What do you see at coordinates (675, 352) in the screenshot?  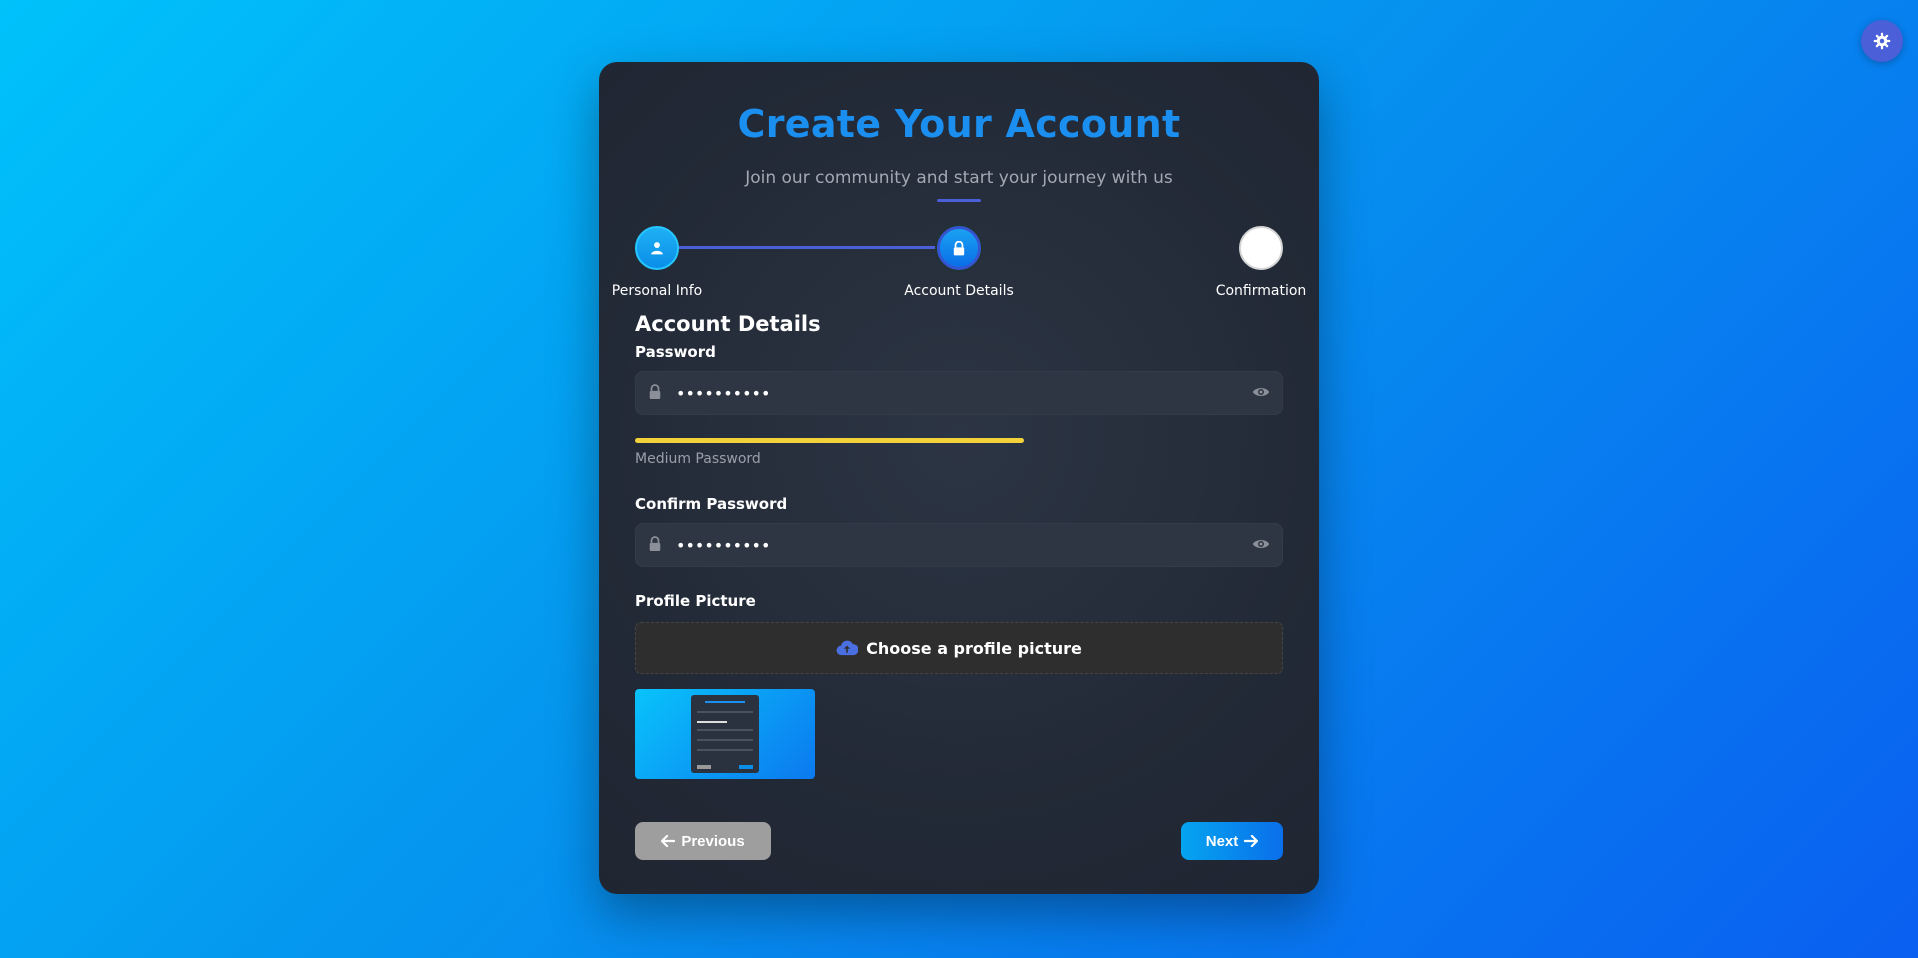 I see `password-label: Password` at bounding box center [675, 352].